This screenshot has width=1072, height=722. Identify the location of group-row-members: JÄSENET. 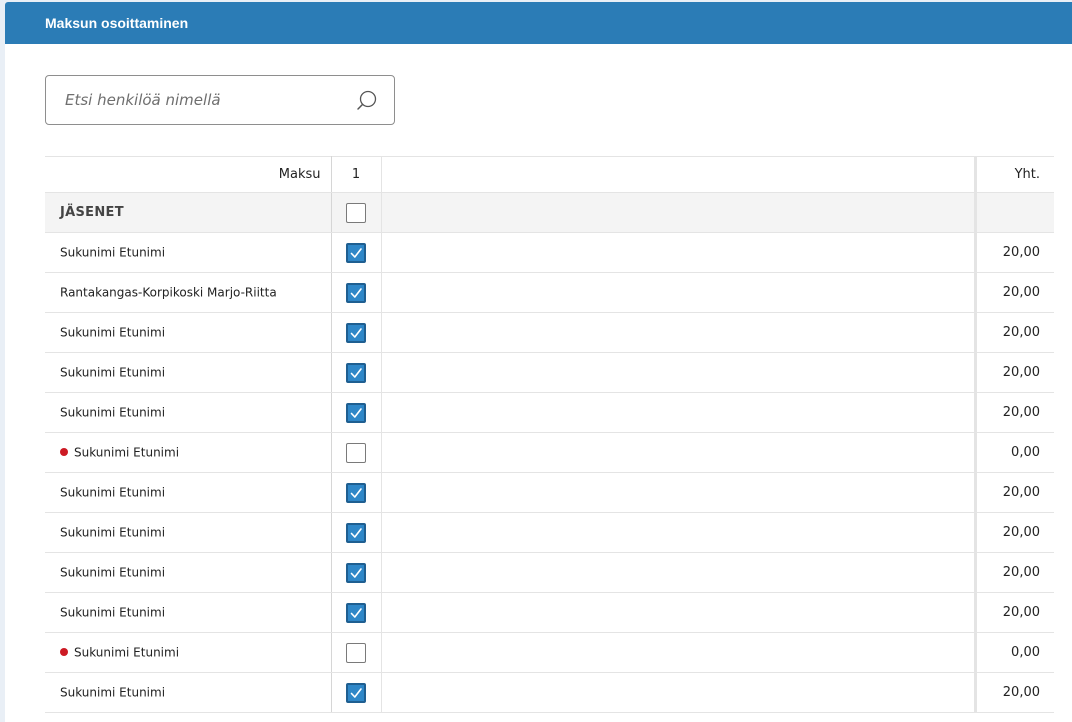
(549, 212).